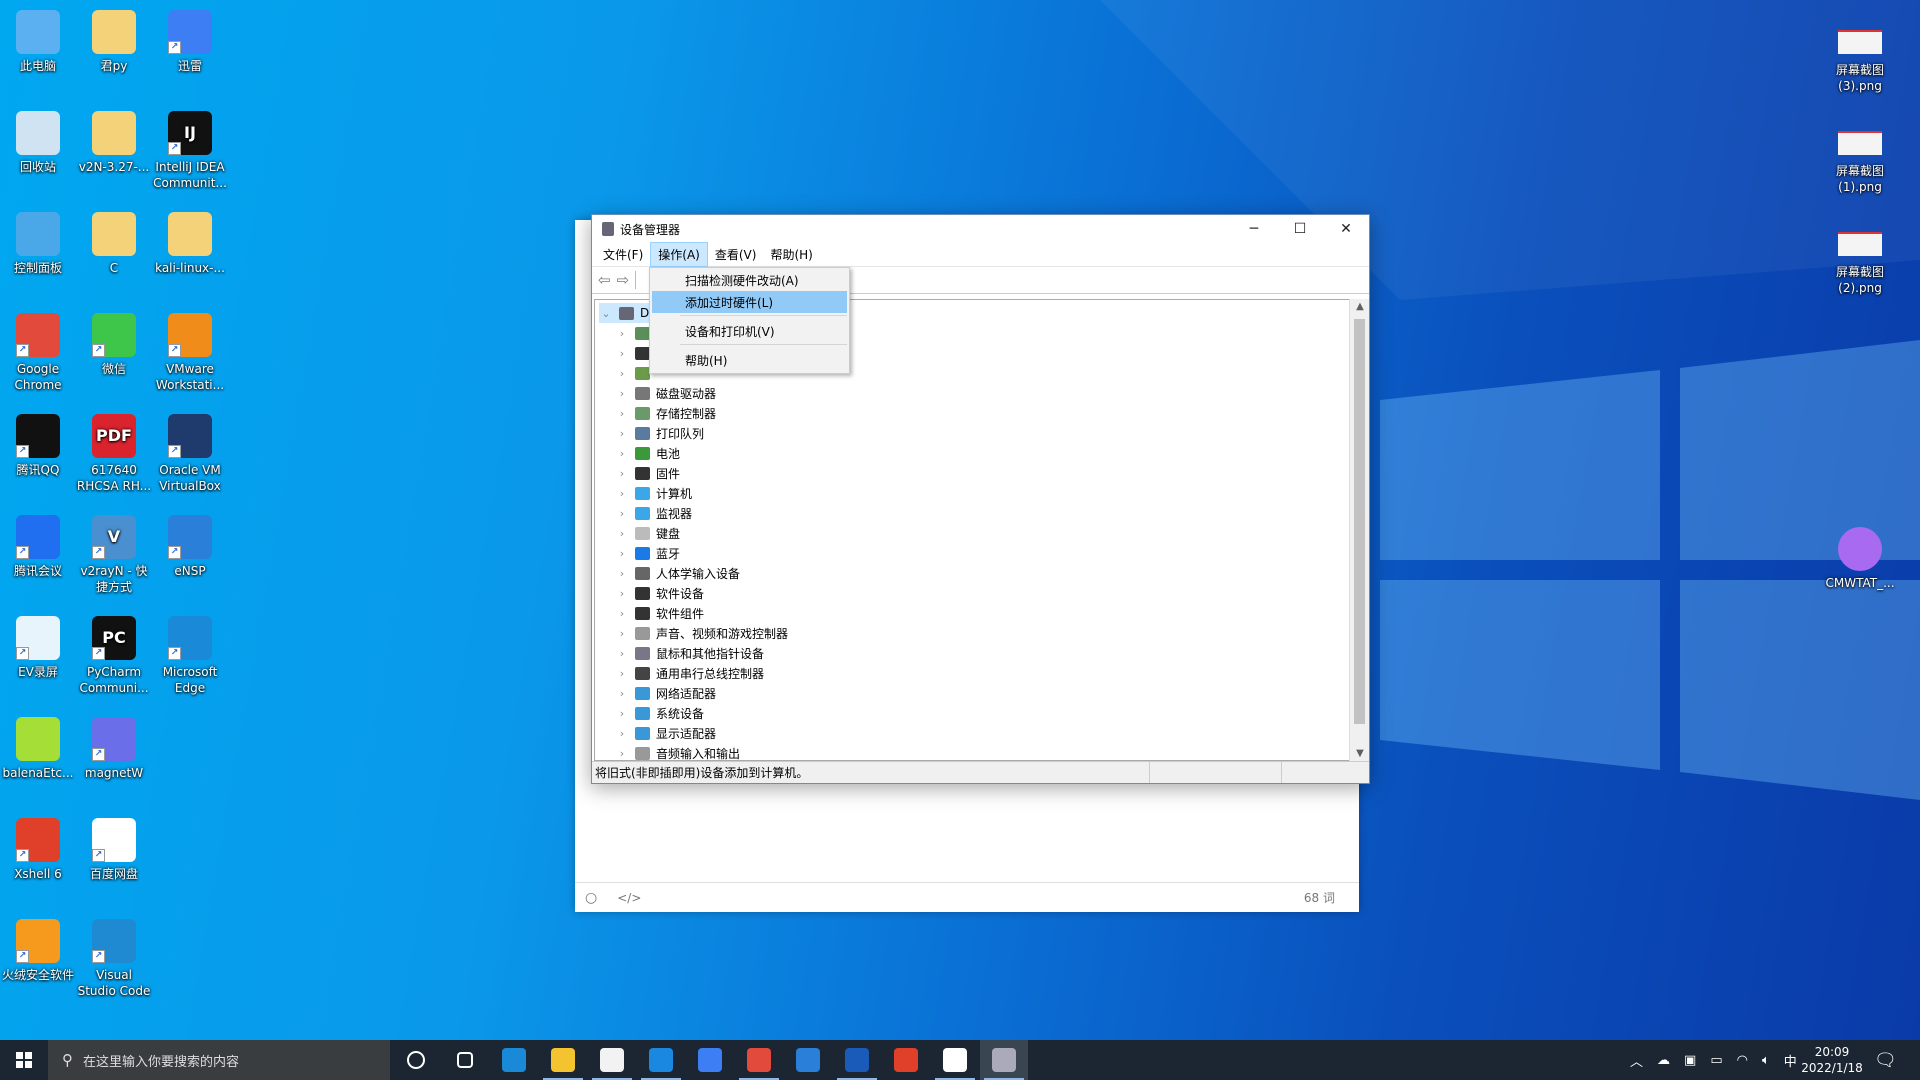 The height and width of the screenshot is (1080, 1920). I want to click on circle-icon: ○, so click(591, 898).